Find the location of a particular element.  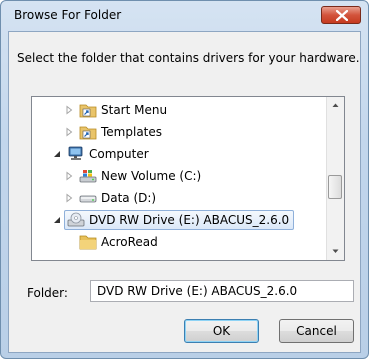

tree-item-label: DVD RW Drive (E:) ABACUS_2.6.0 is located at coordinates (189, 220).